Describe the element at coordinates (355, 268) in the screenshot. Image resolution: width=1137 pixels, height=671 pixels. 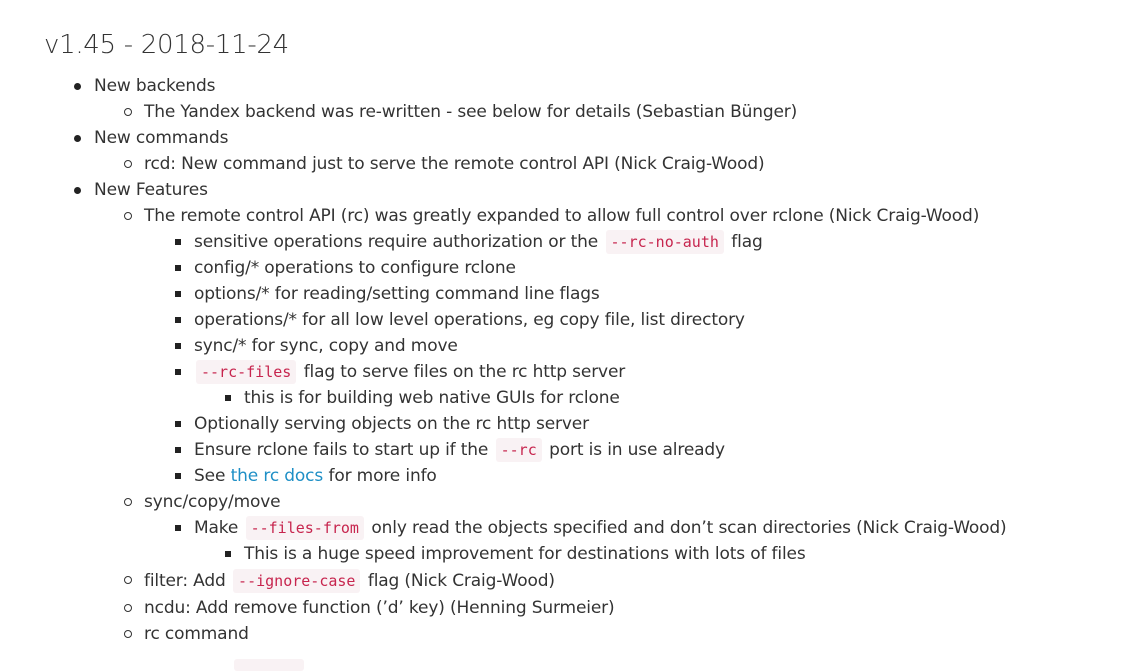
I see `item-text: config/* operations to configure rclone` at that location.